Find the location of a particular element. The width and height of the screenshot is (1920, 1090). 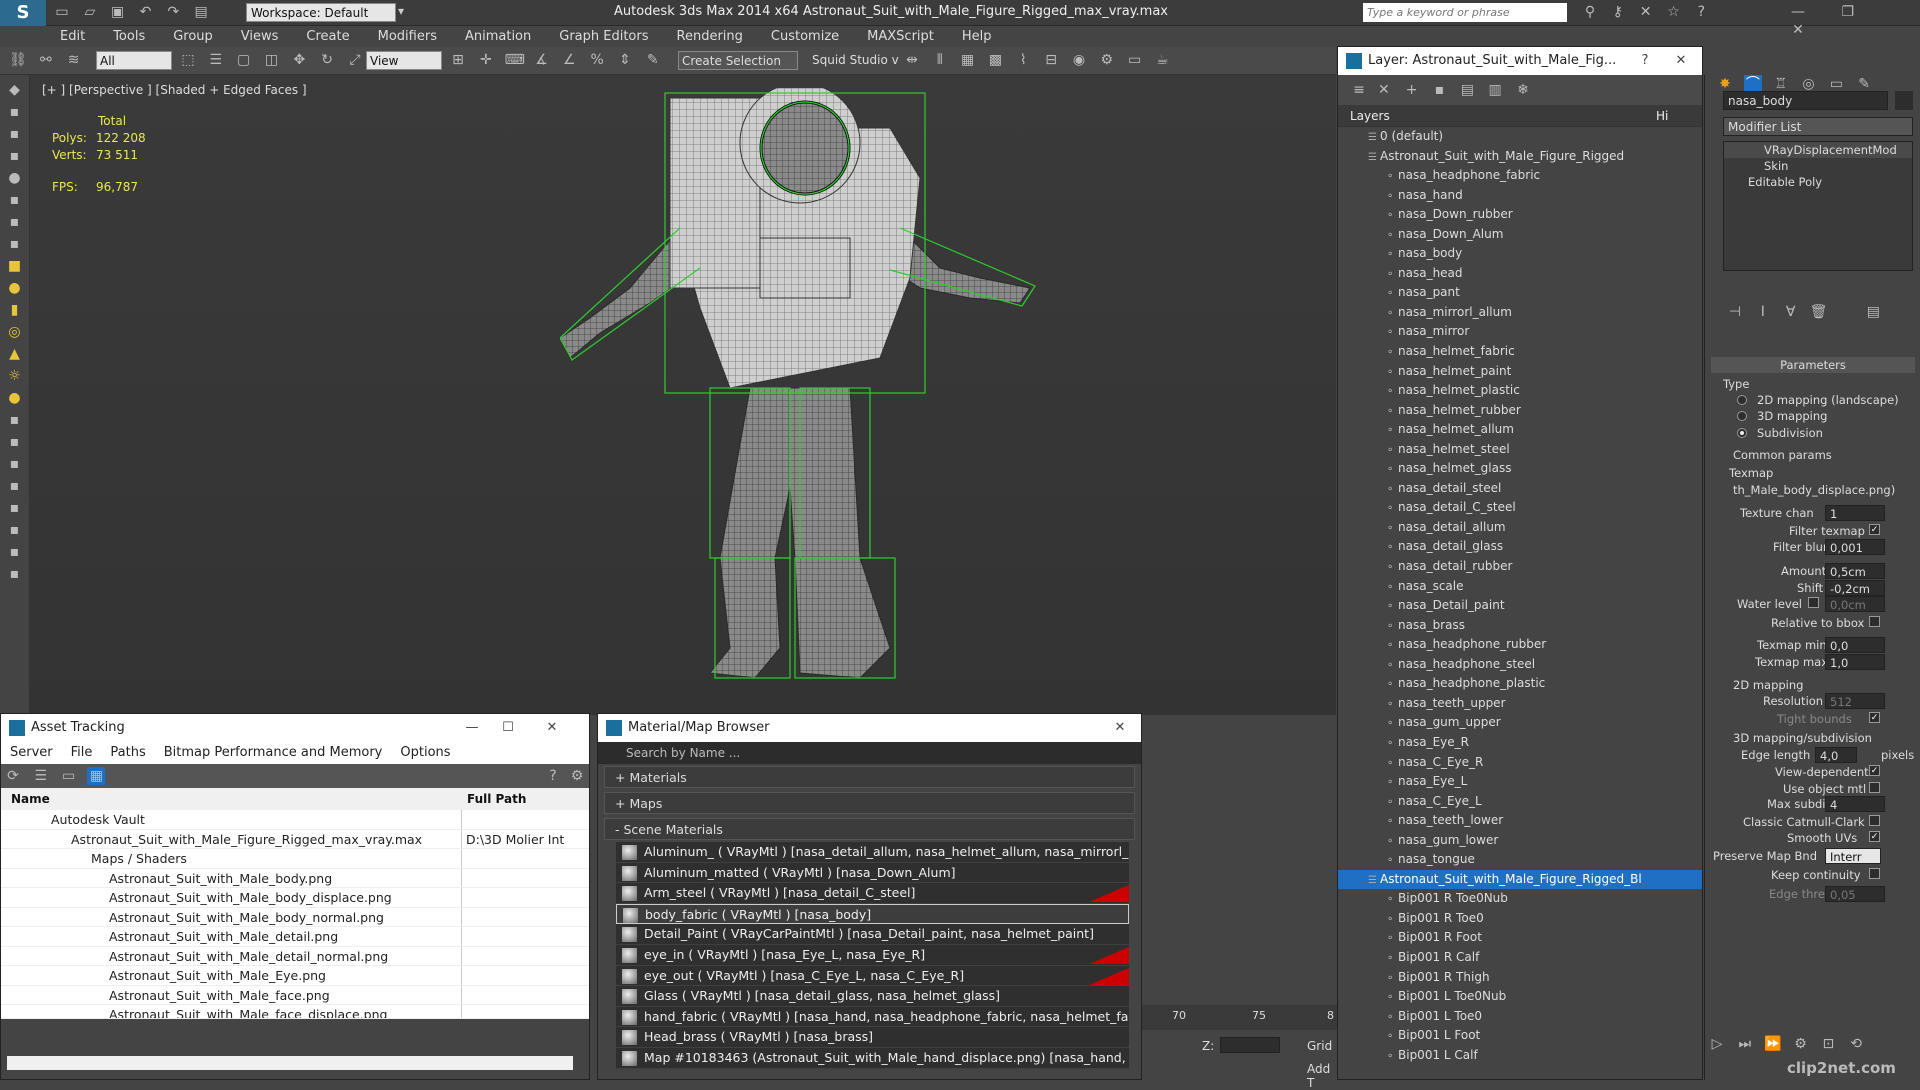

layer-row: ⚬ nasa_Eye_L is located at coordinates (1520, 782).